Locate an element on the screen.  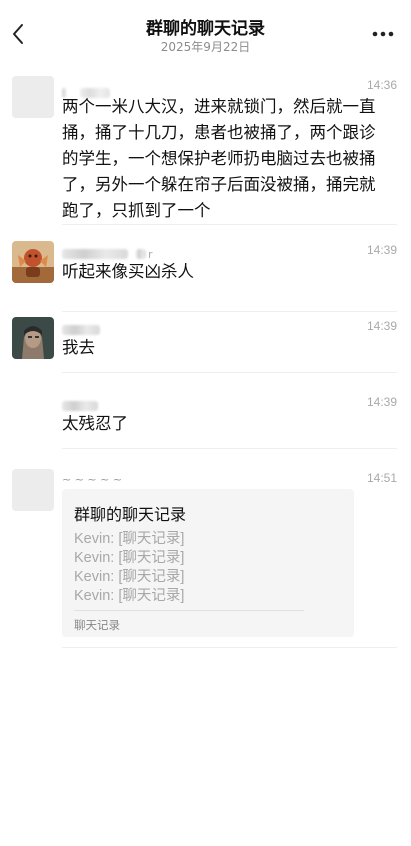
header-bar: 群聊的聊天记录 2025年9月22日 is located at coordinates (205, 32).